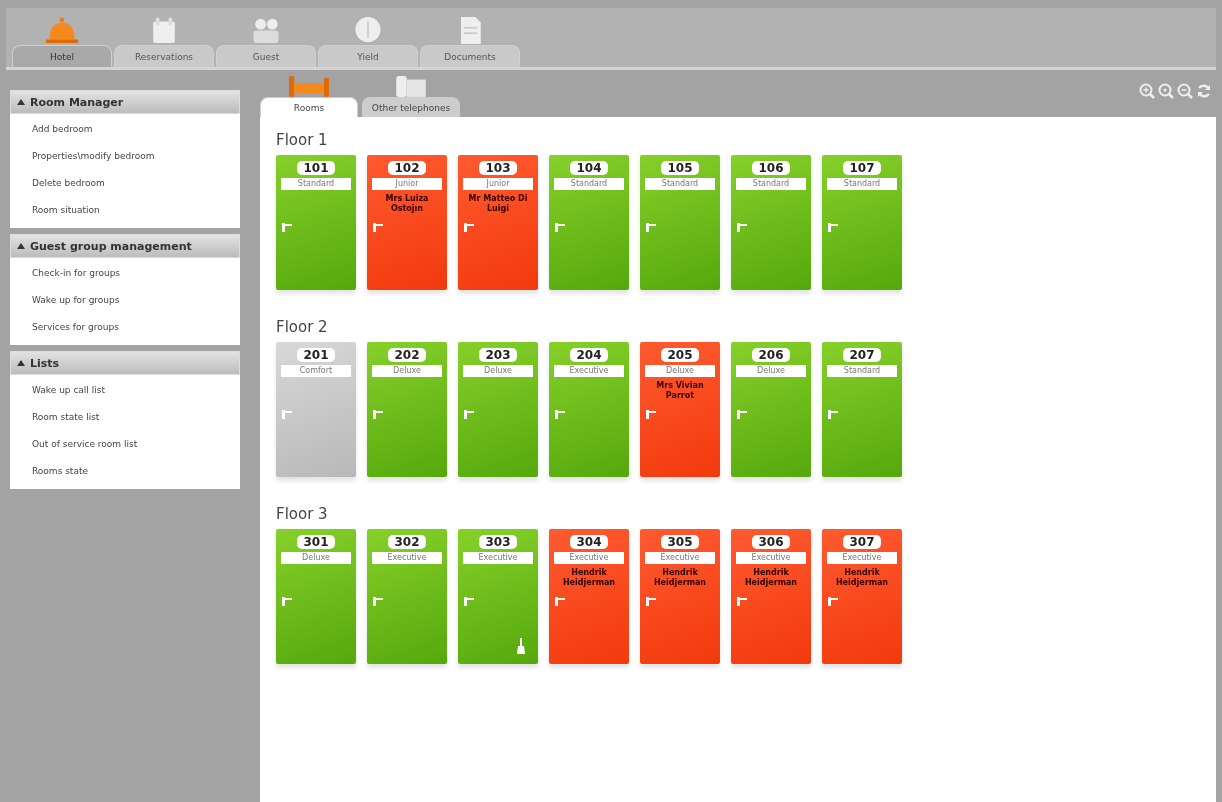  I want to click on room-number: 307, so click(862, 542).